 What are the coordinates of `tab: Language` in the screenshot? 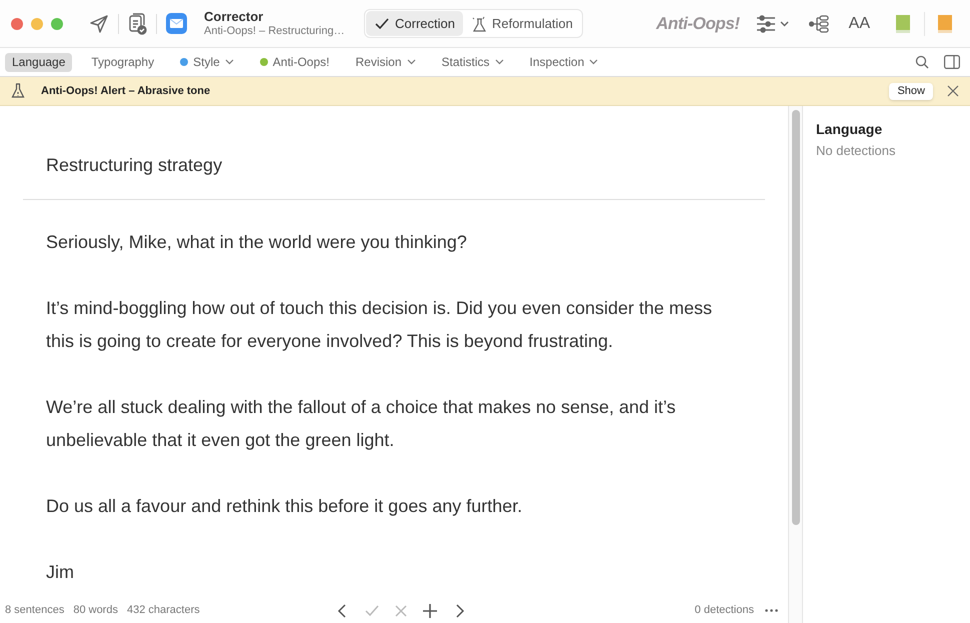 It's located at (38, 62).